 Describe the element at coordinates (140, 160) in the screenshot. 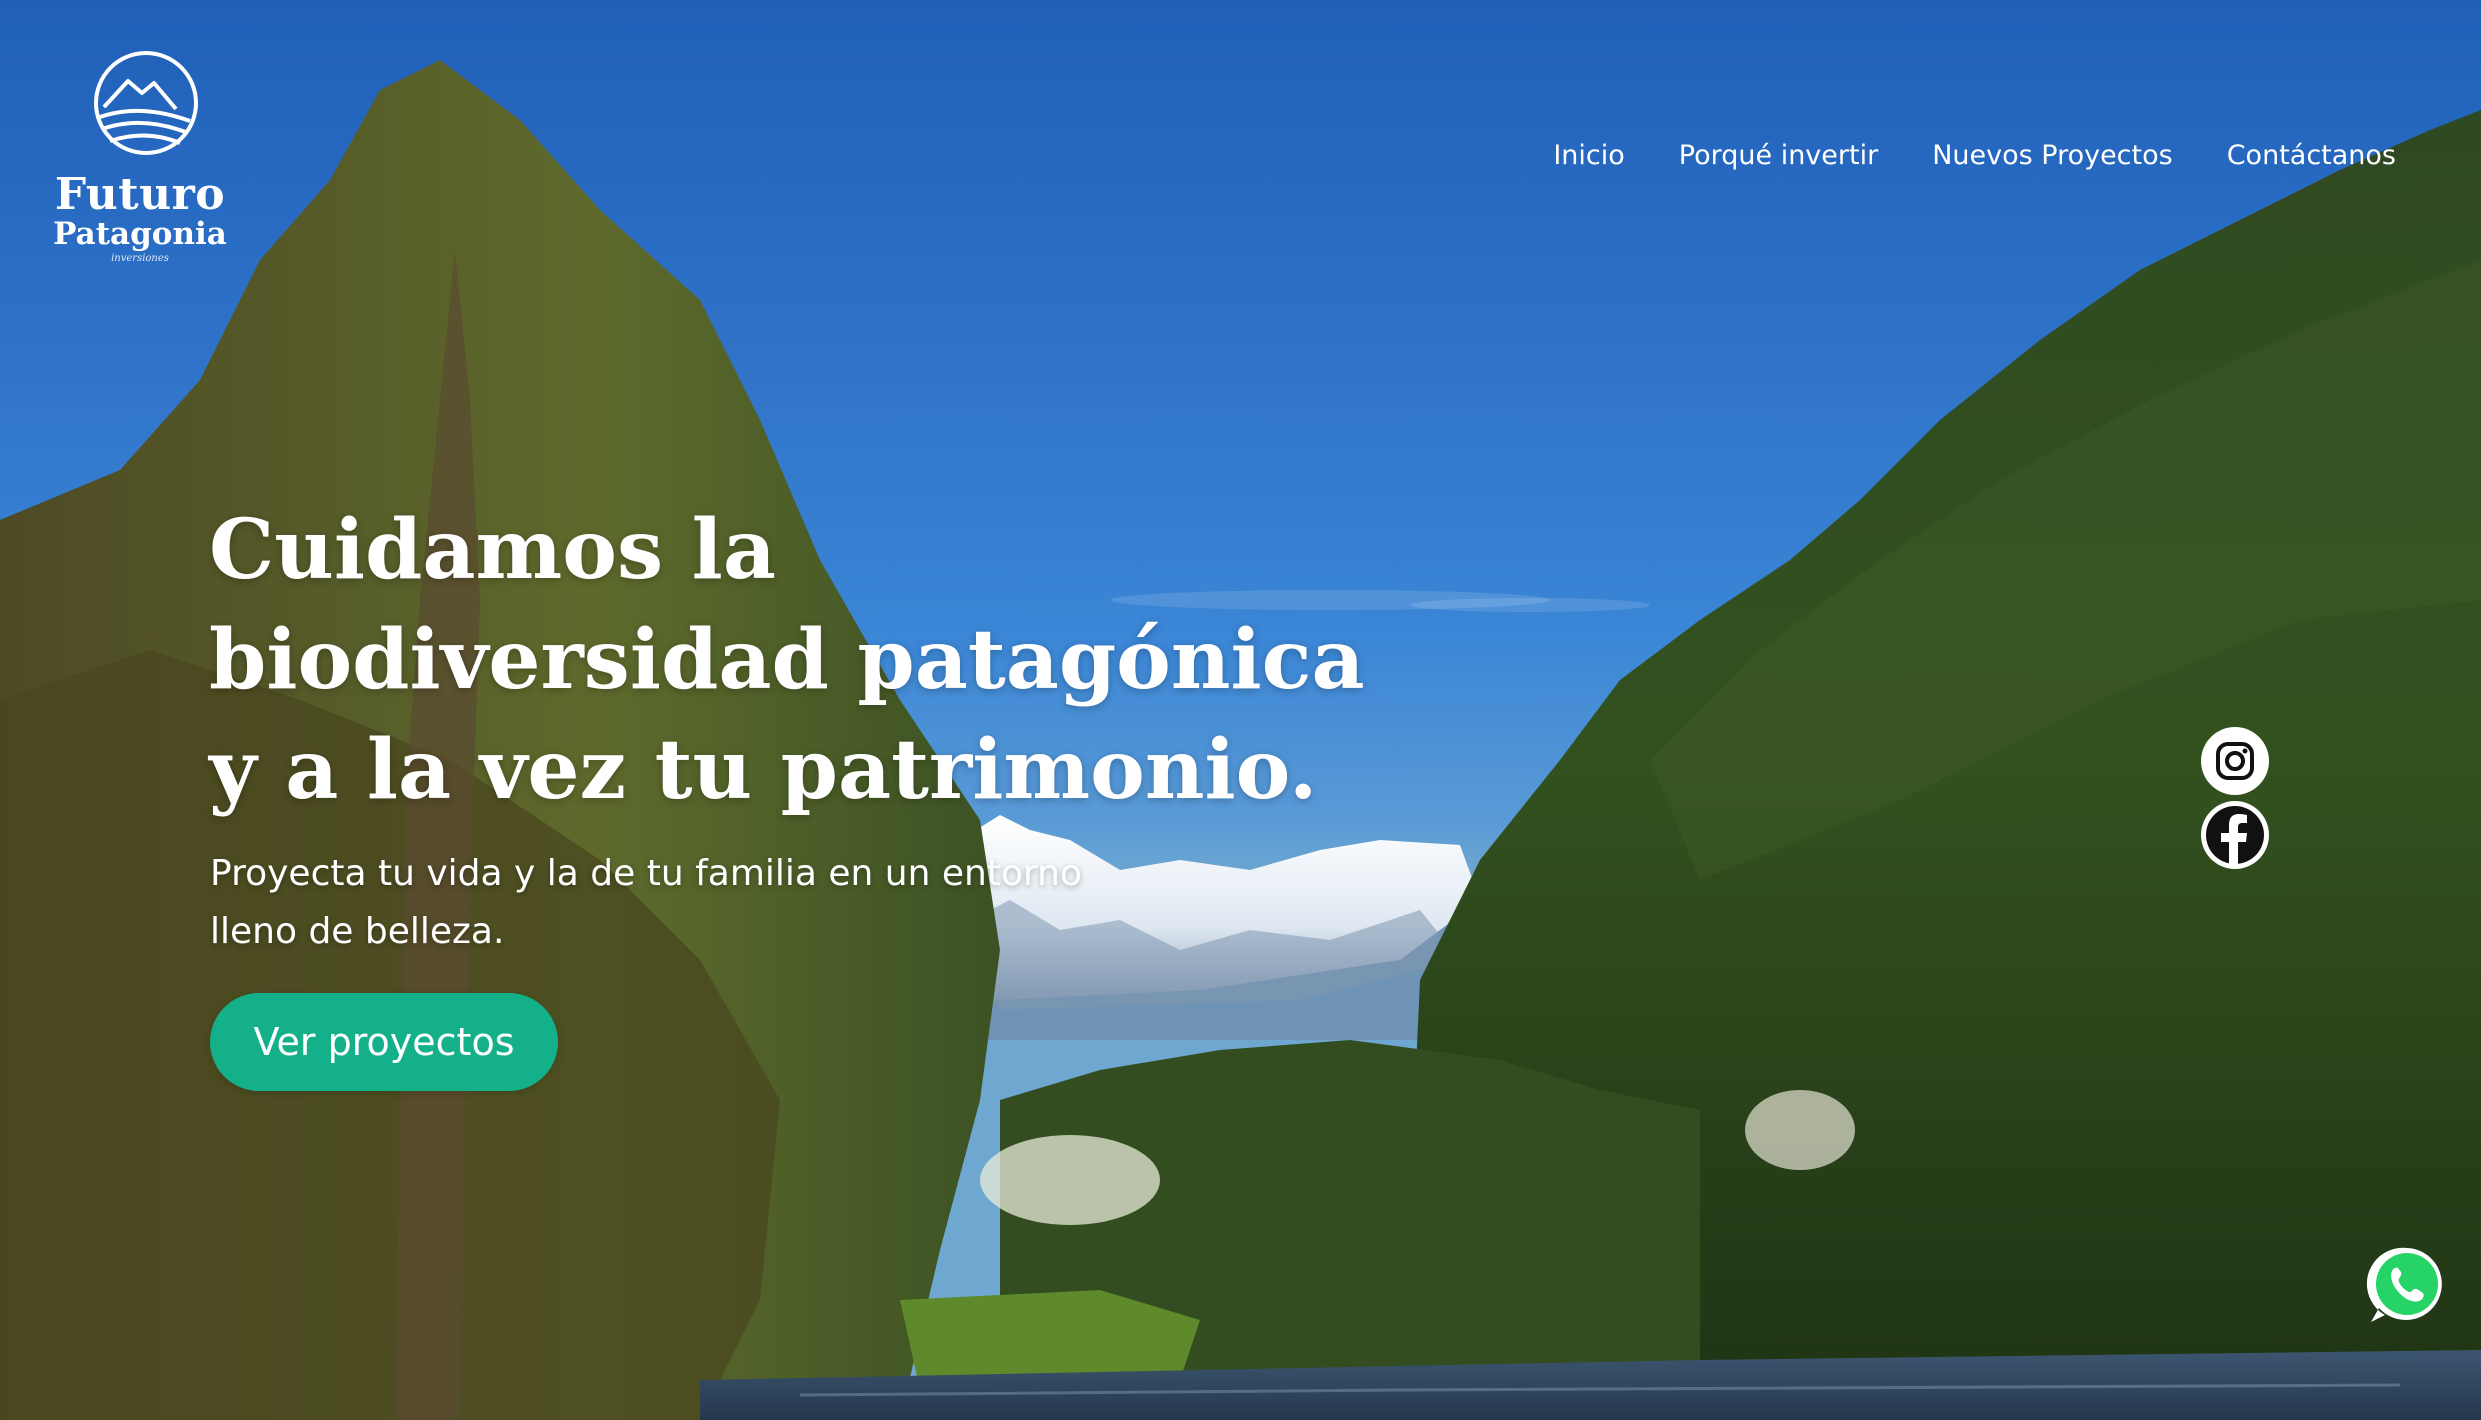

I see `site-logo: Futuro Patagonia inversiones` at that location.